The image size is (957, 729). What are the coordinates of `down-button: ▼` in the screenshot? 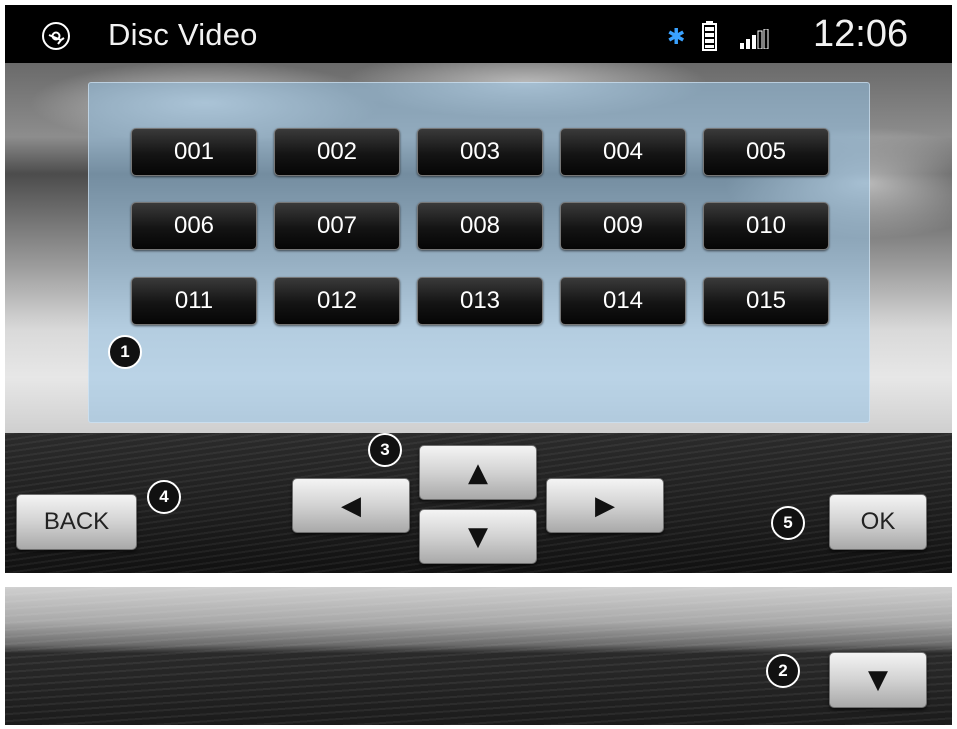 It's located at (478, 536).